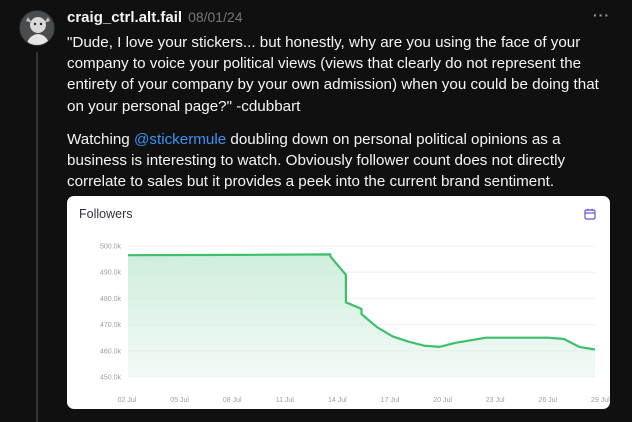  What do you see at coordinates (285, 400) in the screenshot?
I see `x-tick-label: 11 Jul` at bounding box center [285, 400].